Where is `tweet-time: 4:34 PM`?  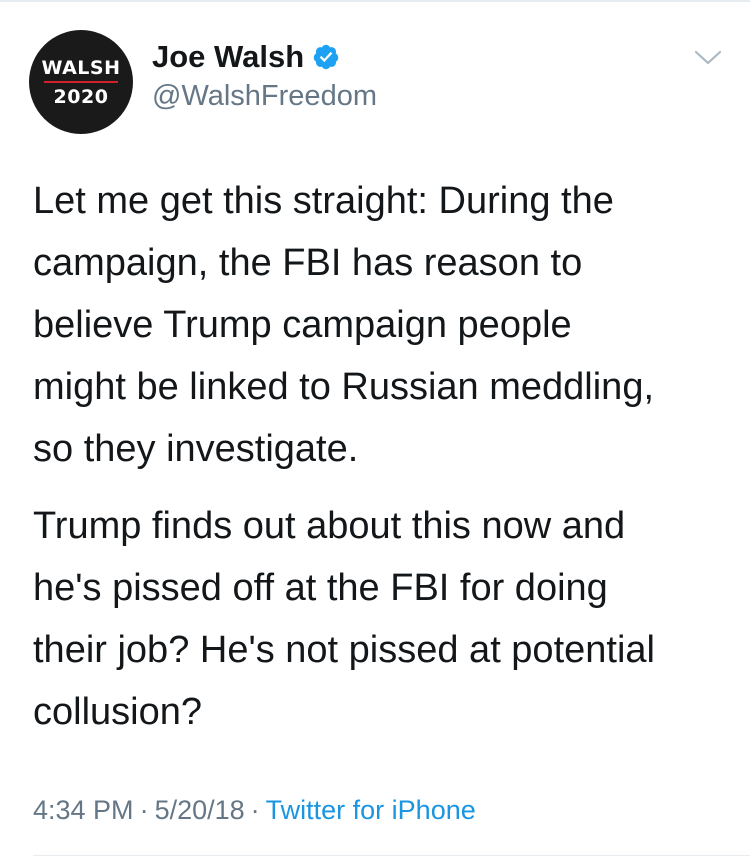 tweet-time: 4:34 PM is located at coordinates (83, 810).